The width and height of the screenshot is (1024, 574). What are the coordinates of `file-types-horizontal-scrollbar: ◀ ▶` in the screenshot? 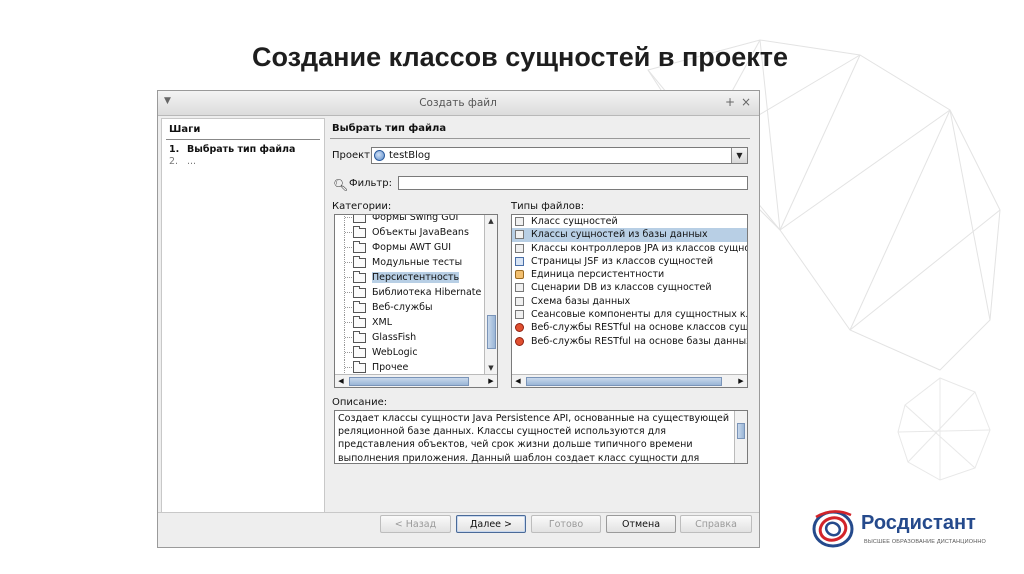 It's located at (629, 380).